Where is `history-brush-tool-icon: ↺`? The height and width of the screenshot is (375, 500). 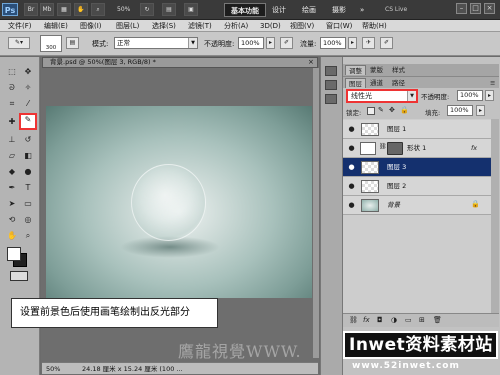 history-brush-tool-icon: ↺ is located at coordinates (28, 139).